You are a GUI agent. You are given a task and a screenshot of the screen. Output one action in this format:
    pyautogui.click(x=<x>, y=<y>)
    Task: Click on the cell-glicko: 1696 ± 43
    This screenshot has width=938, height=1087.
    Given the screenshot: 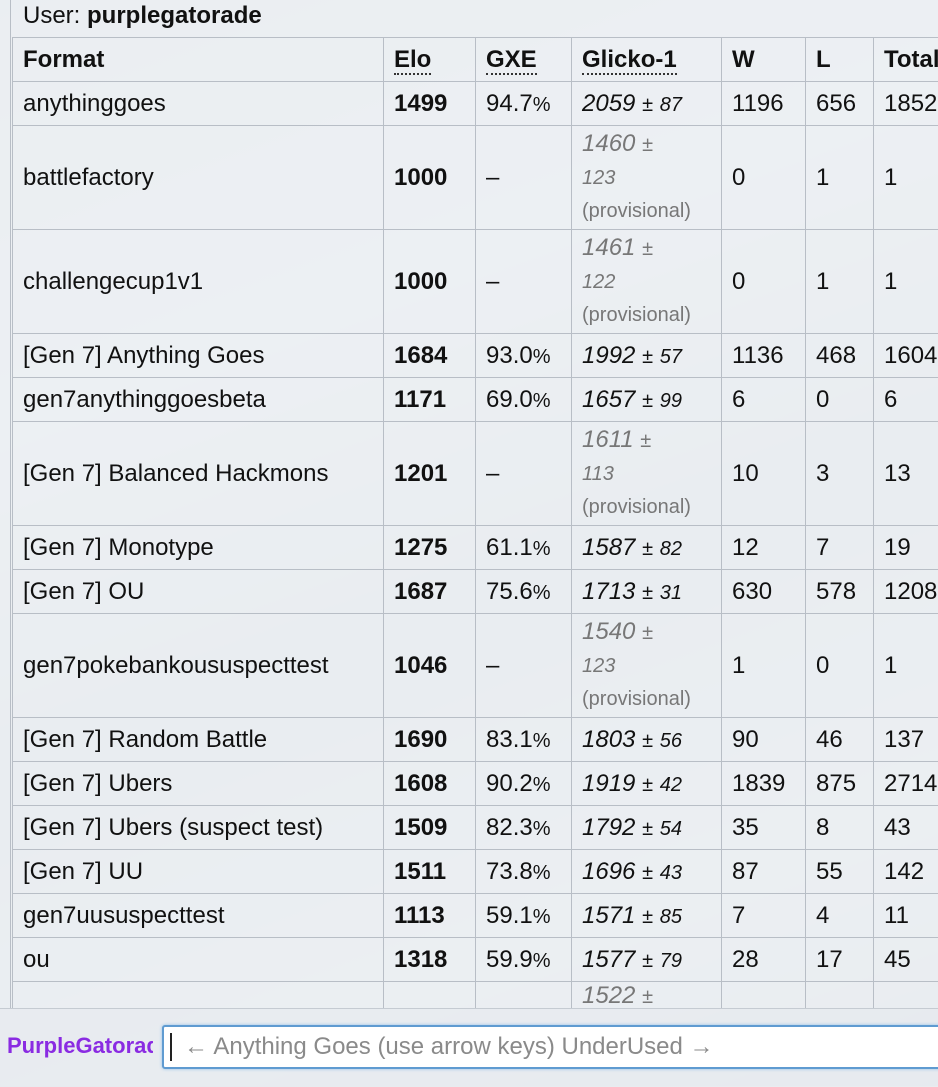 What is the action you would take?
    pyautogui.click(x=647, y=872)
    